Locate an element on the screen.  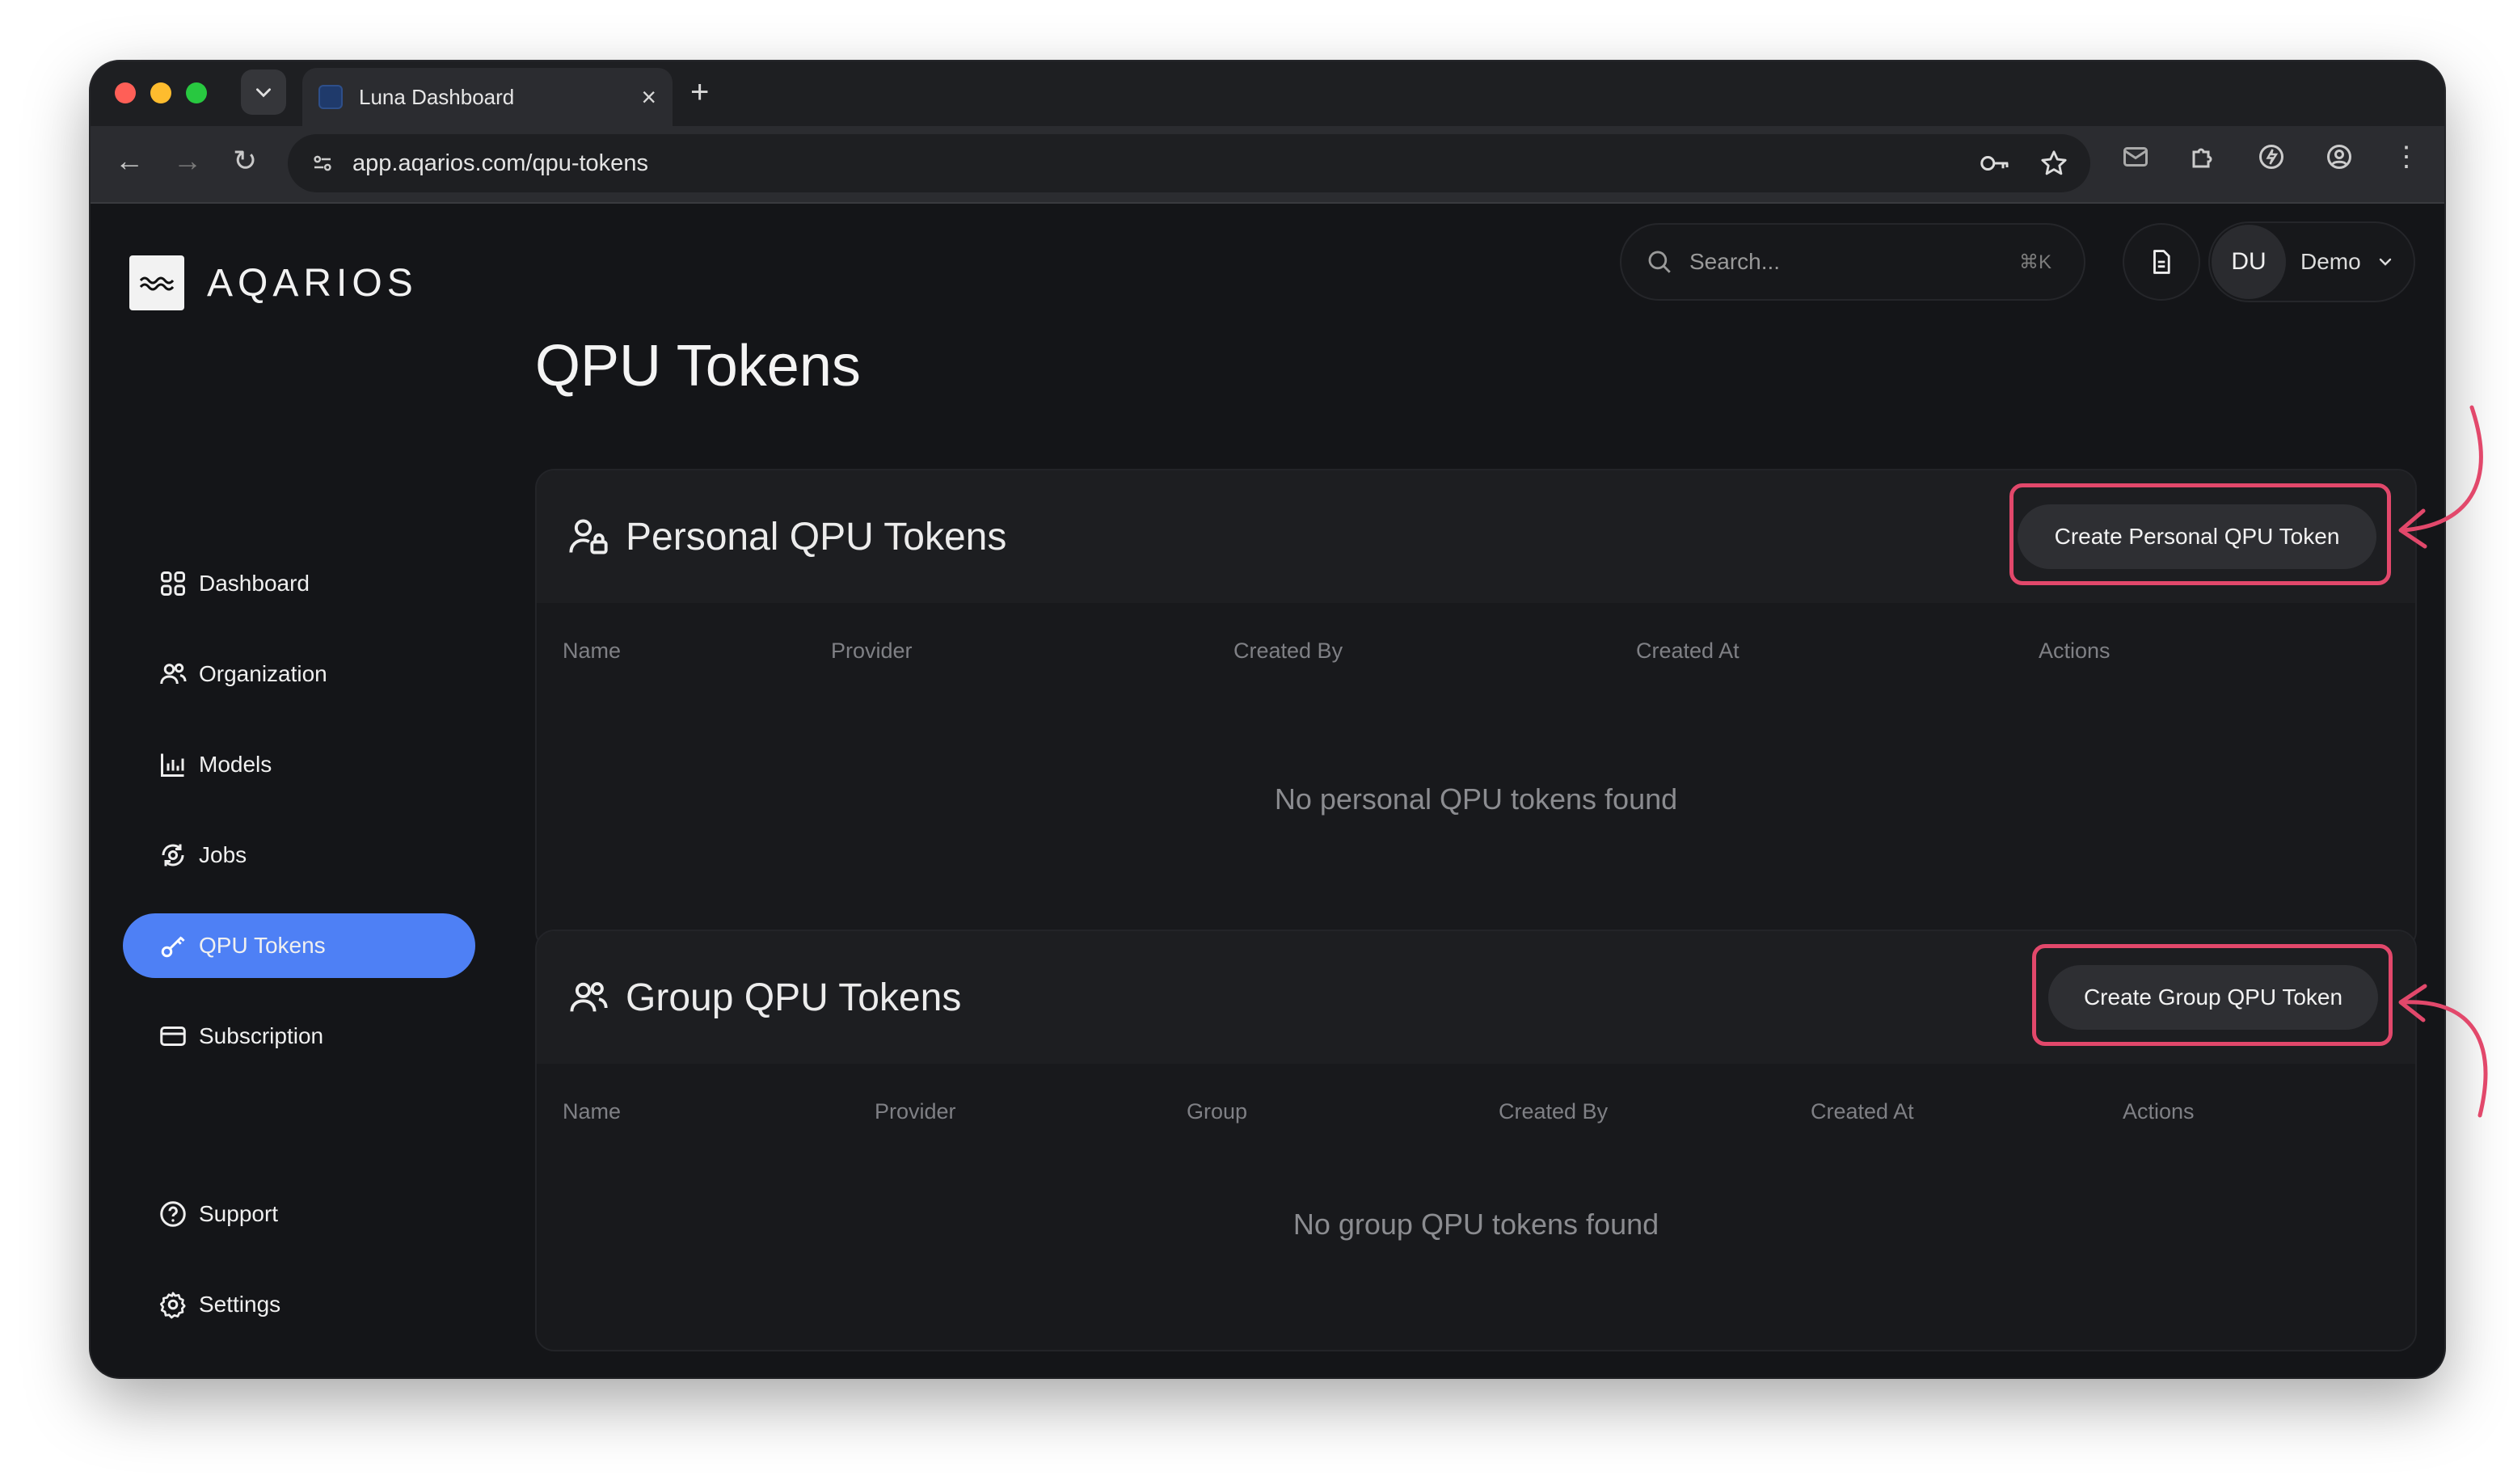
sidebar-item-label: Jobs is located at coordinates (223, 854).